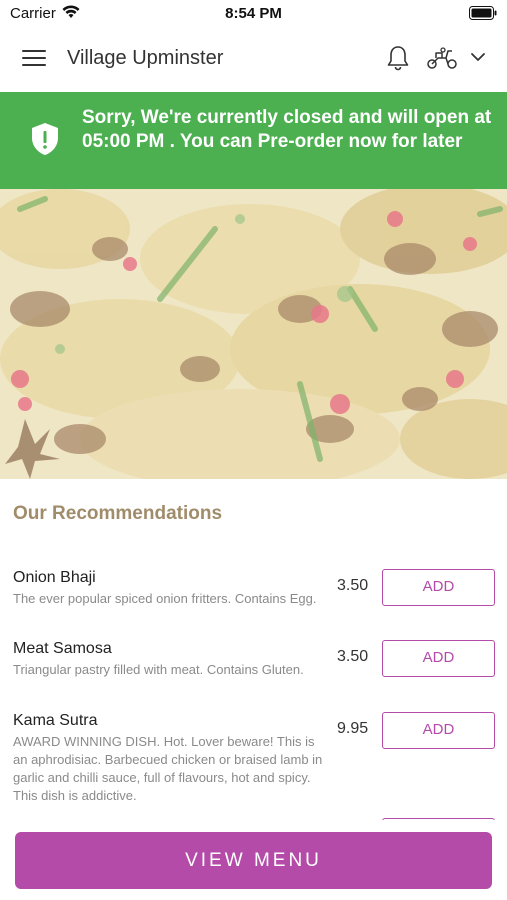 Image resolution: width=507 pixels, height=900 pixels. What do you see at coordinates (55, 720) in the screenshot?
I see `item-name: Kama Sutra` at bounding box center [55, 720].